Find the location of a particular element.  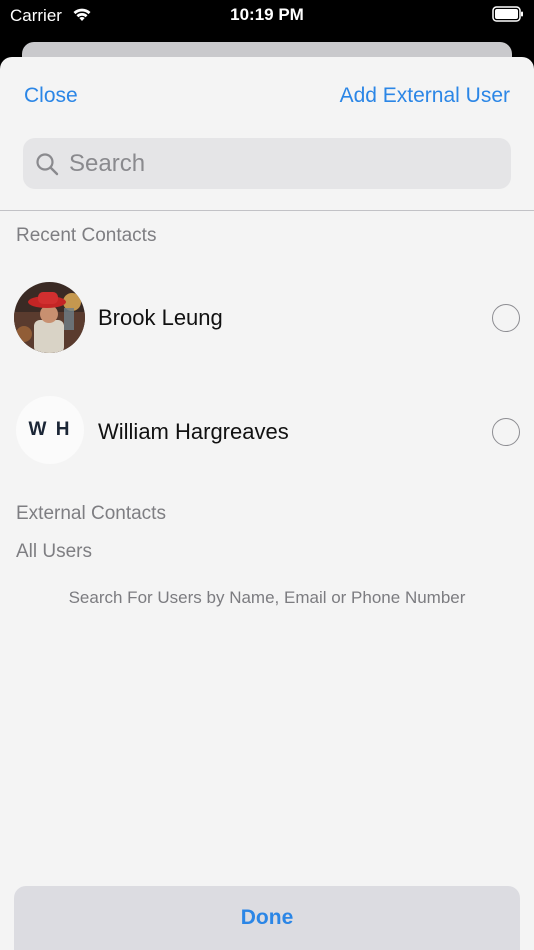

status-bar: Carrier 10:19 PM is located at coordinates (267, 16).